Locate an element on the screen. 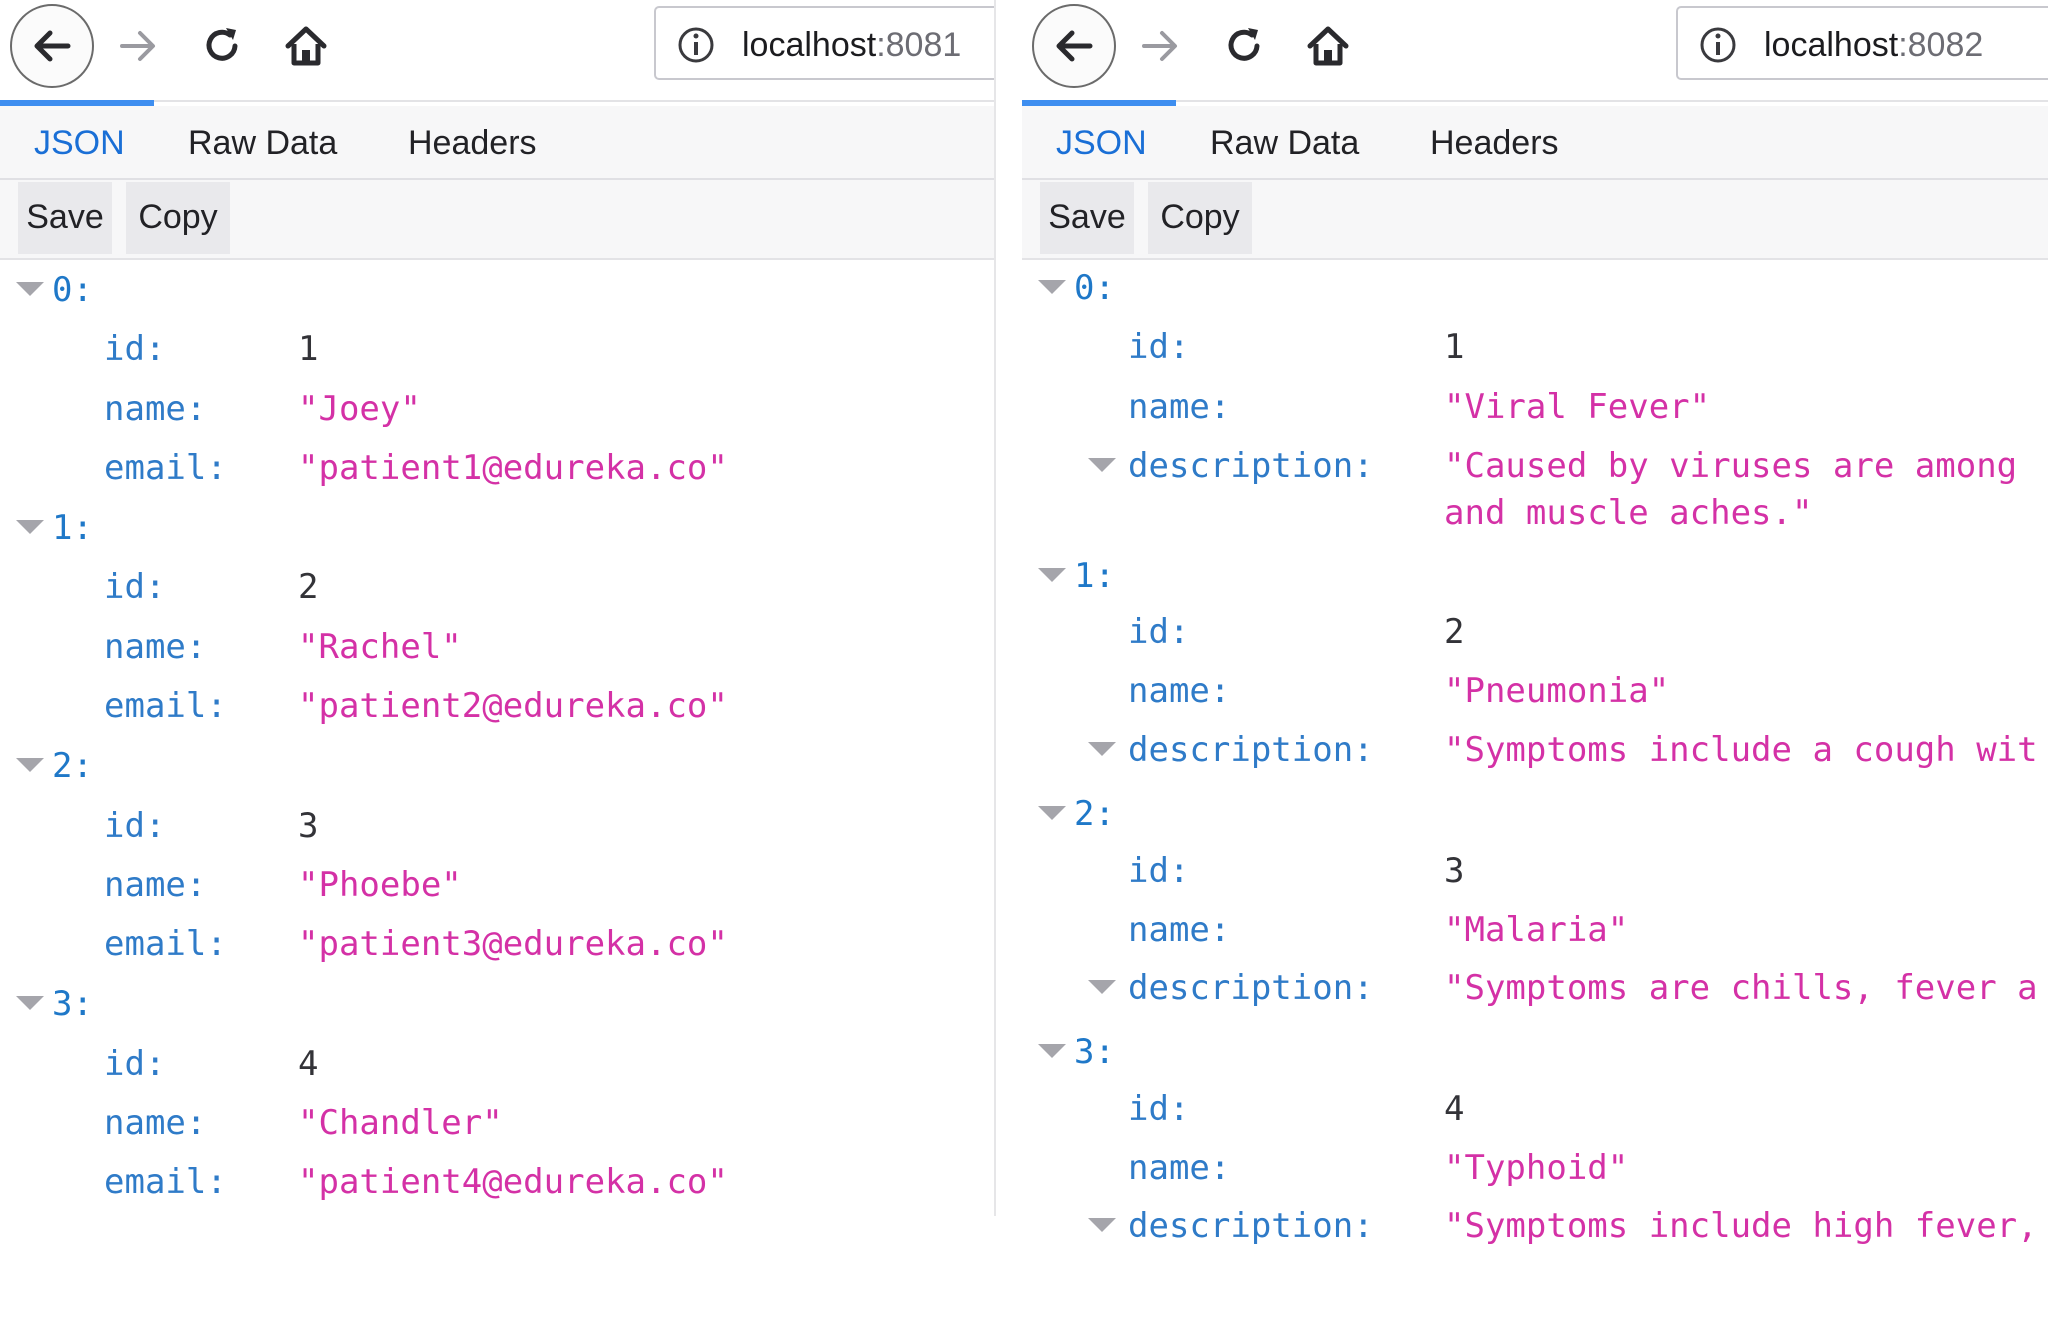 The height and width of the screenshot is (1322, 2048). value-name: "Viral Fever" is located at coordinates (1577, 407).